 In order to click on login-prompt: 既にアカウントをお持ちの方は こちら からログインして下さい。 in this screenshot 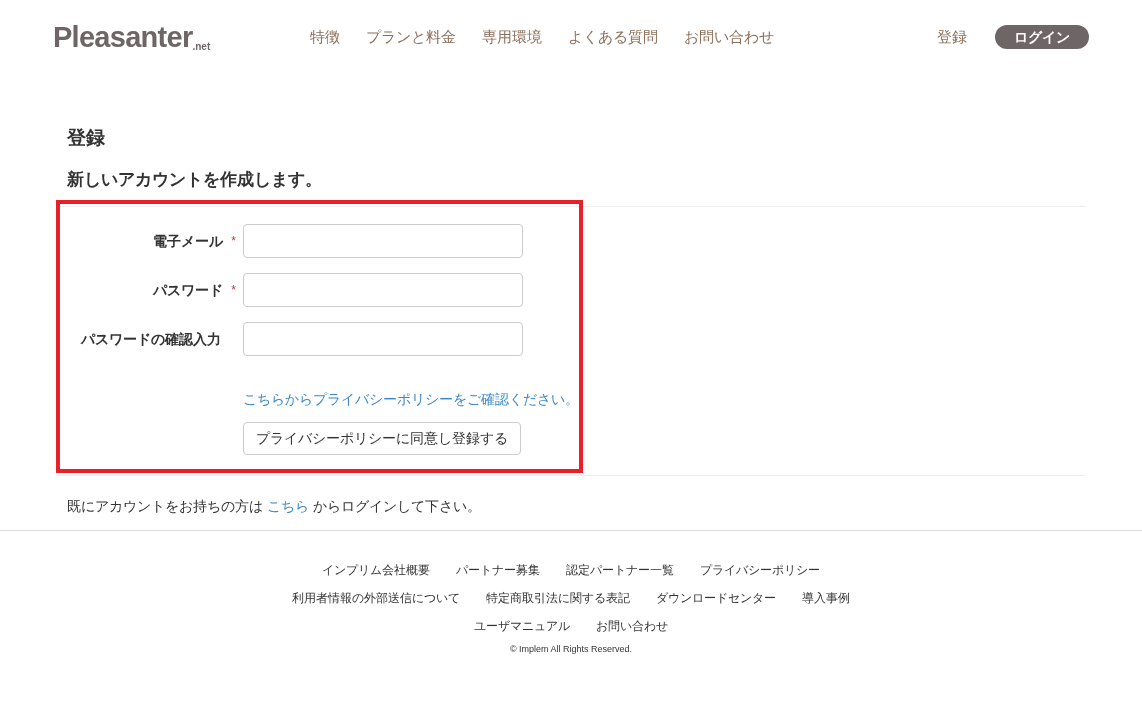, I will do `click(274, 506)`.